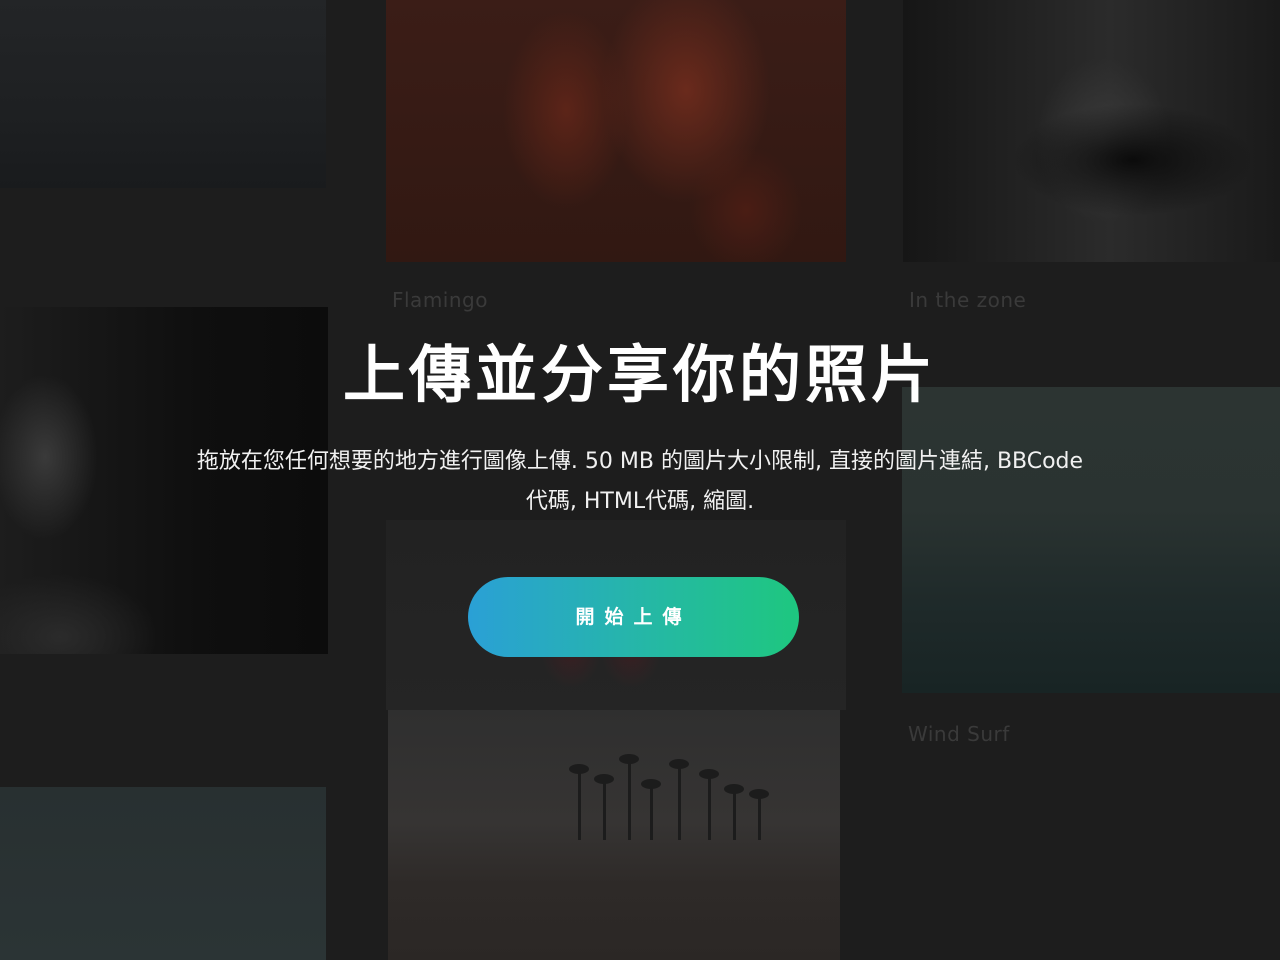 This screenshot has height=960, width=1280. What do you see at coordinates (633, 617) in the screenshot?
I see `start-upload-button: 開始上傳` at bounding box center [633, 617].